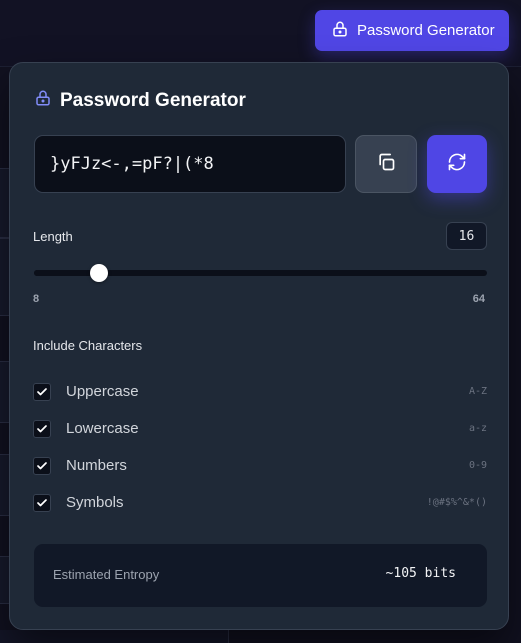  Describe the element at coordinates (477, 428) in the screenshot. I see `lowercase-hint: a-z` at that location.